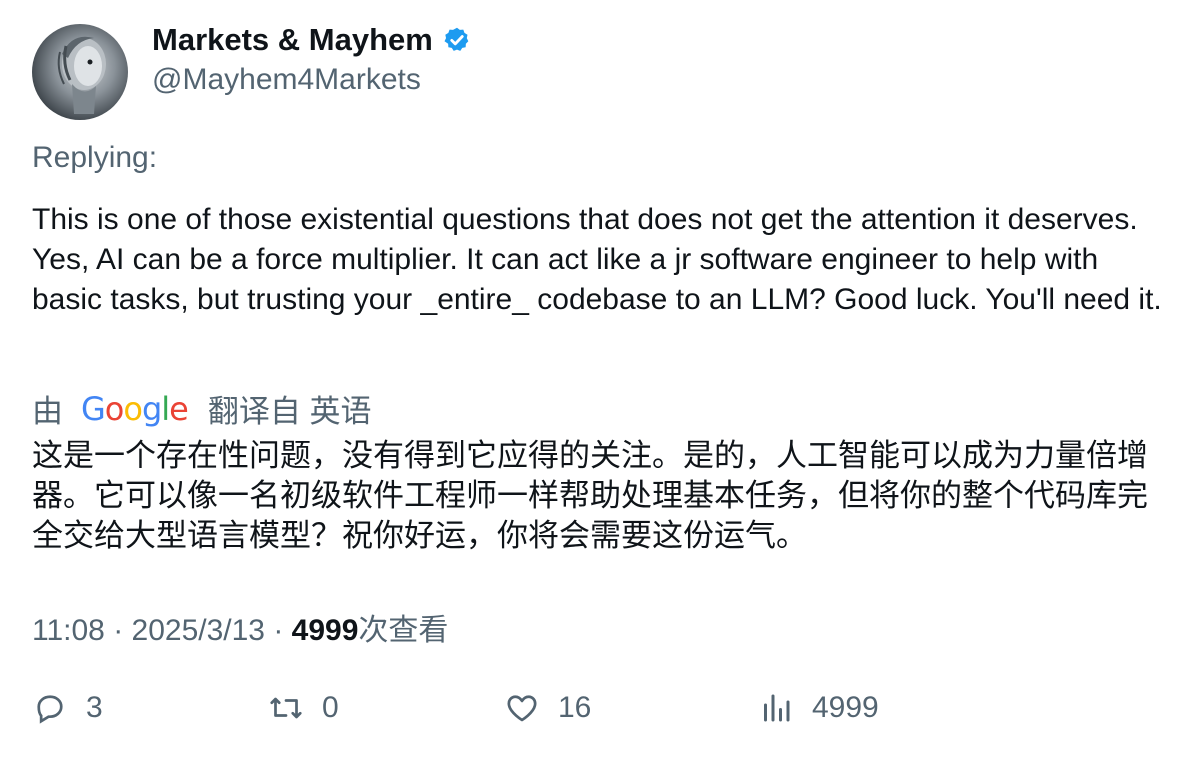  What do you see at coordinates (602, 712) in the screenshot?
I see `action-bar: 3 0 16 4999` at bounding box center [602, 712].